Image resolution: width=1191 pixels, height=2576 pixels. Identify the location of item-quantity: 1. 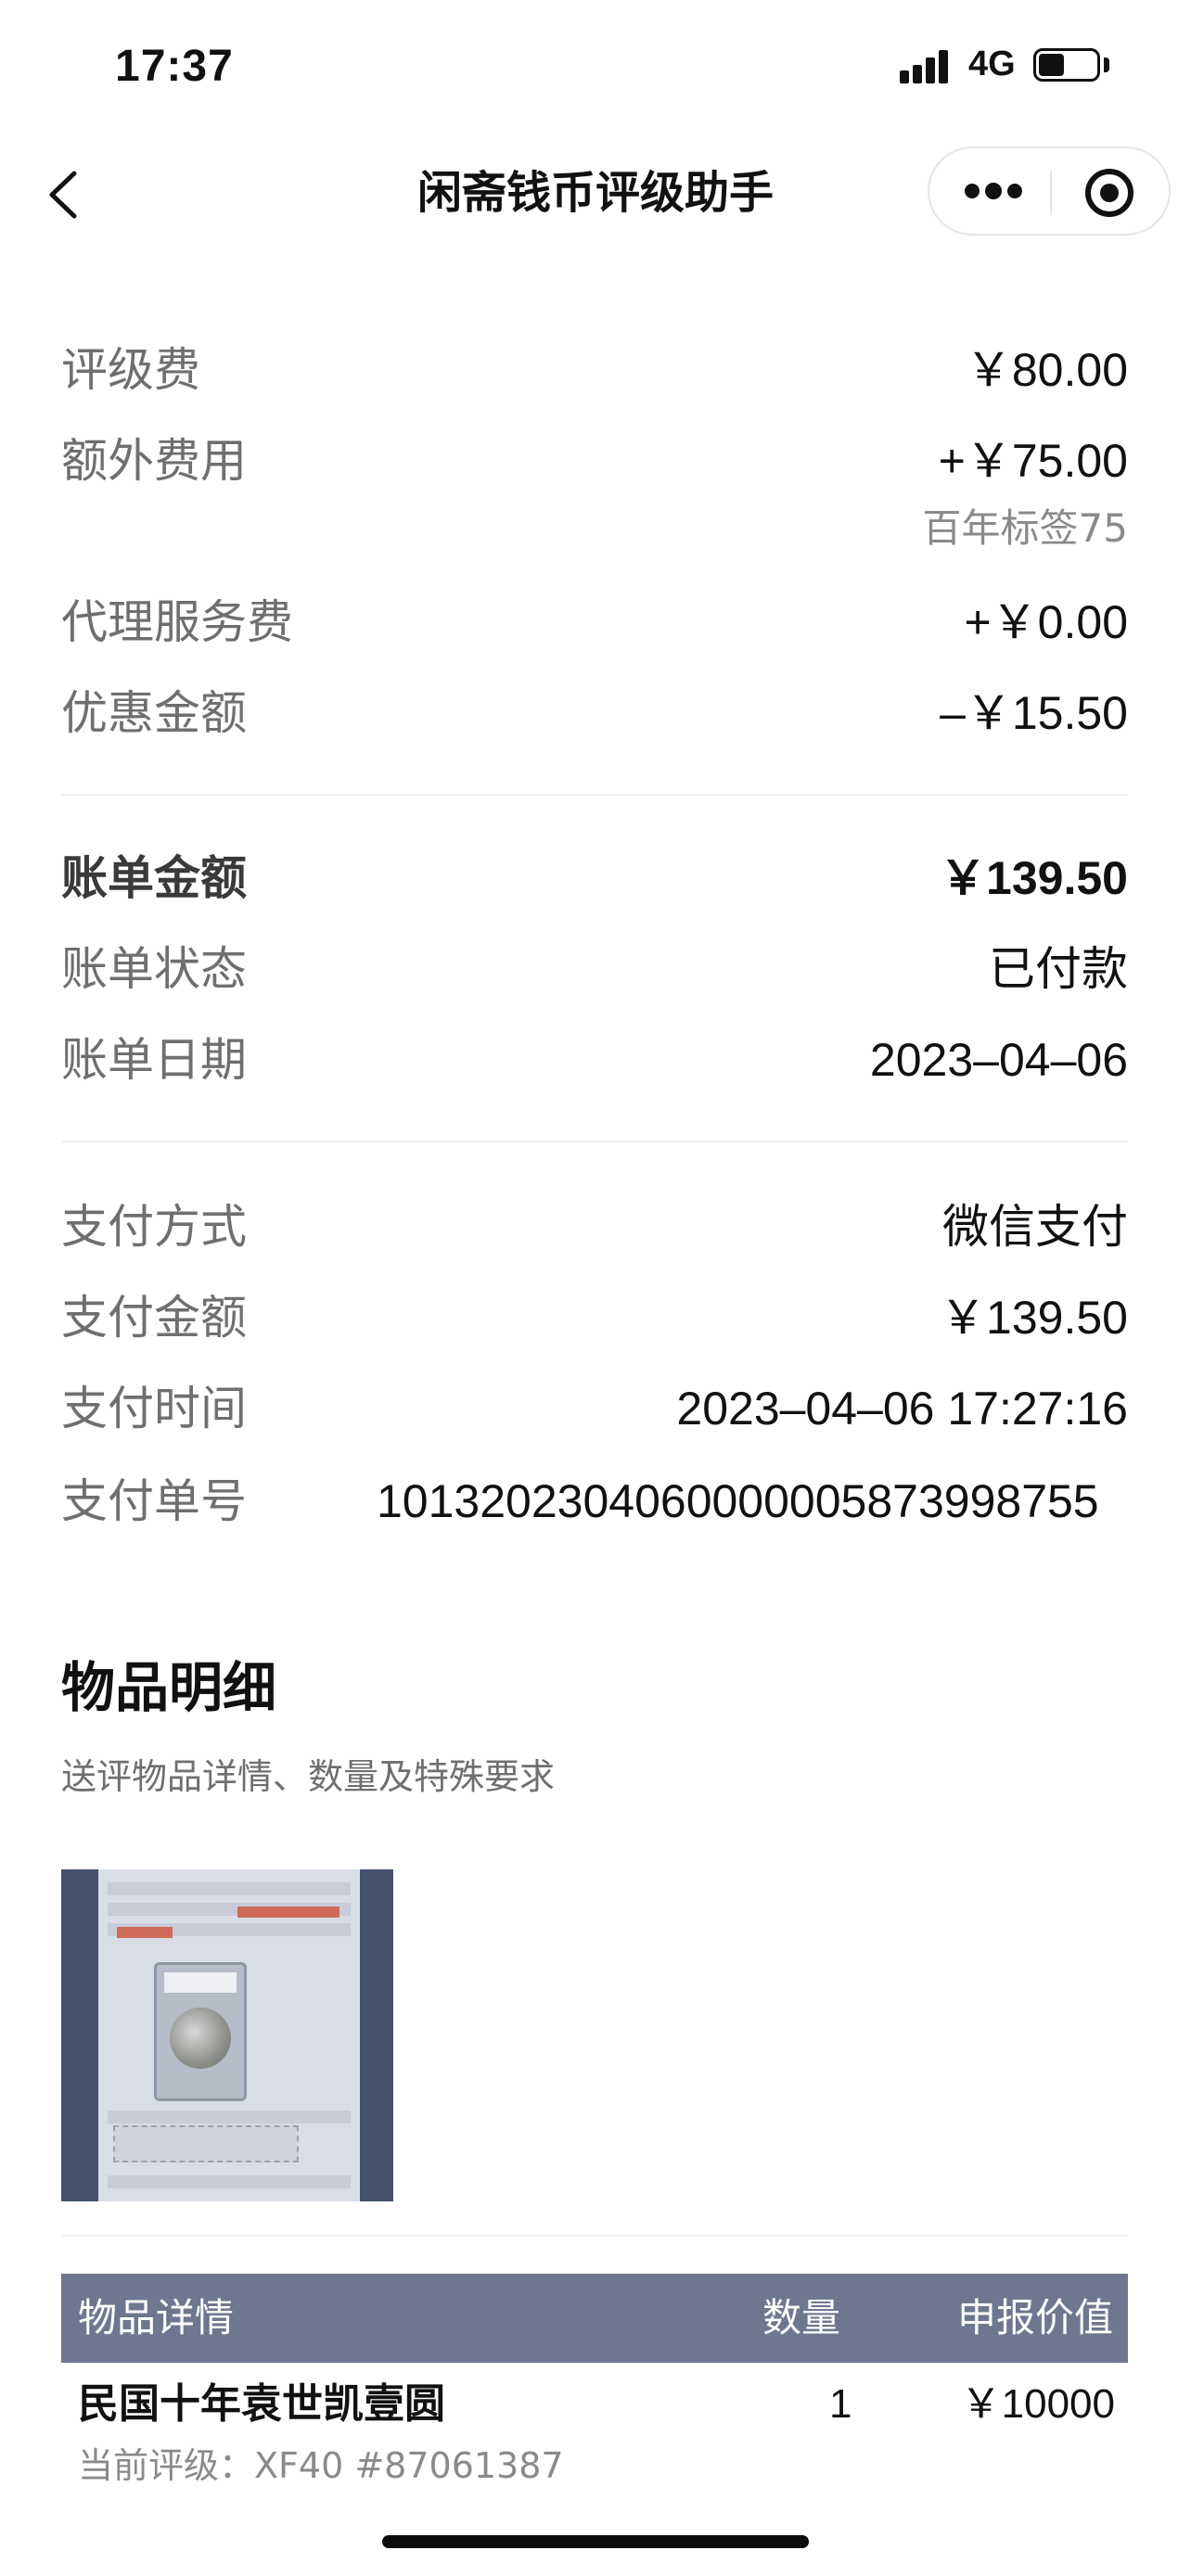
(840, 2404).